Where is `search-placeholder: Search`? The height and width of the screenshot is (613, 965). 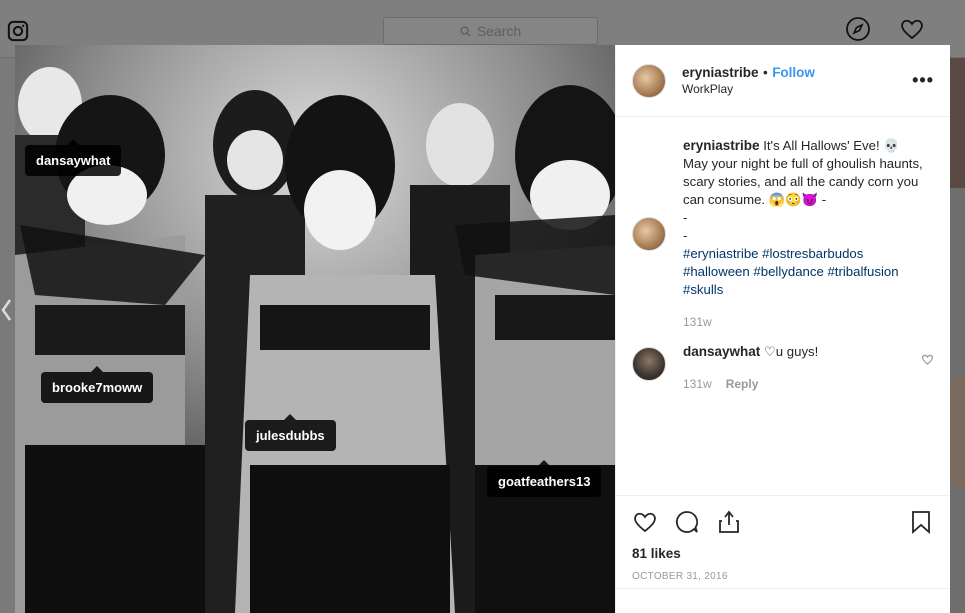 search-placeholder: Search is located at coordinates (499, 31).